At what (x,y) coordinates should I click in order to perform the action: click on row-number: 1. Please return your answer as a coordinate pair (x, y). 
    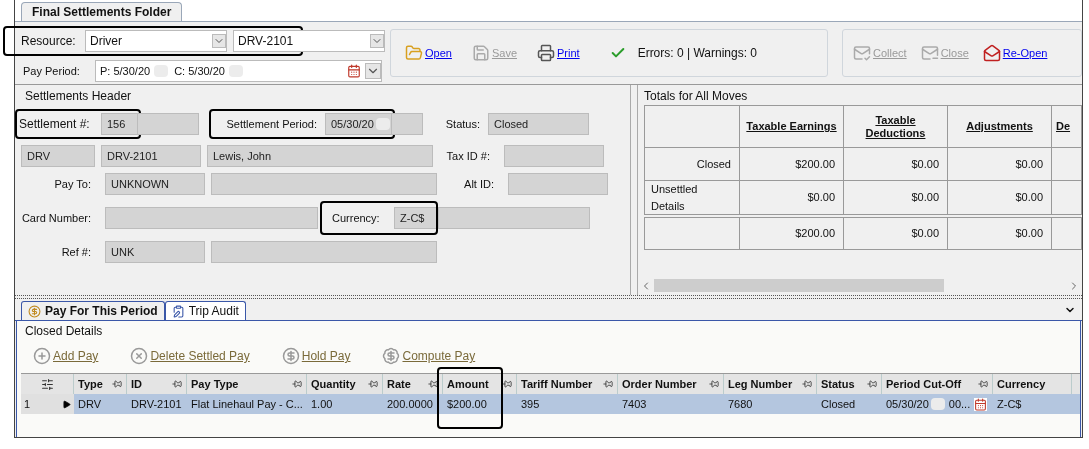
    Looking at the image, I should click on (47, 404).